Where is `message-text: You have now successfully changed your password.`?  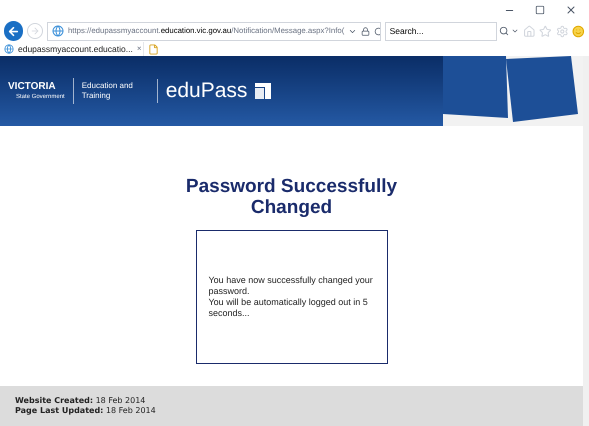
message-text: You have now successfully changed your password. is located at coordinates (291, 286).